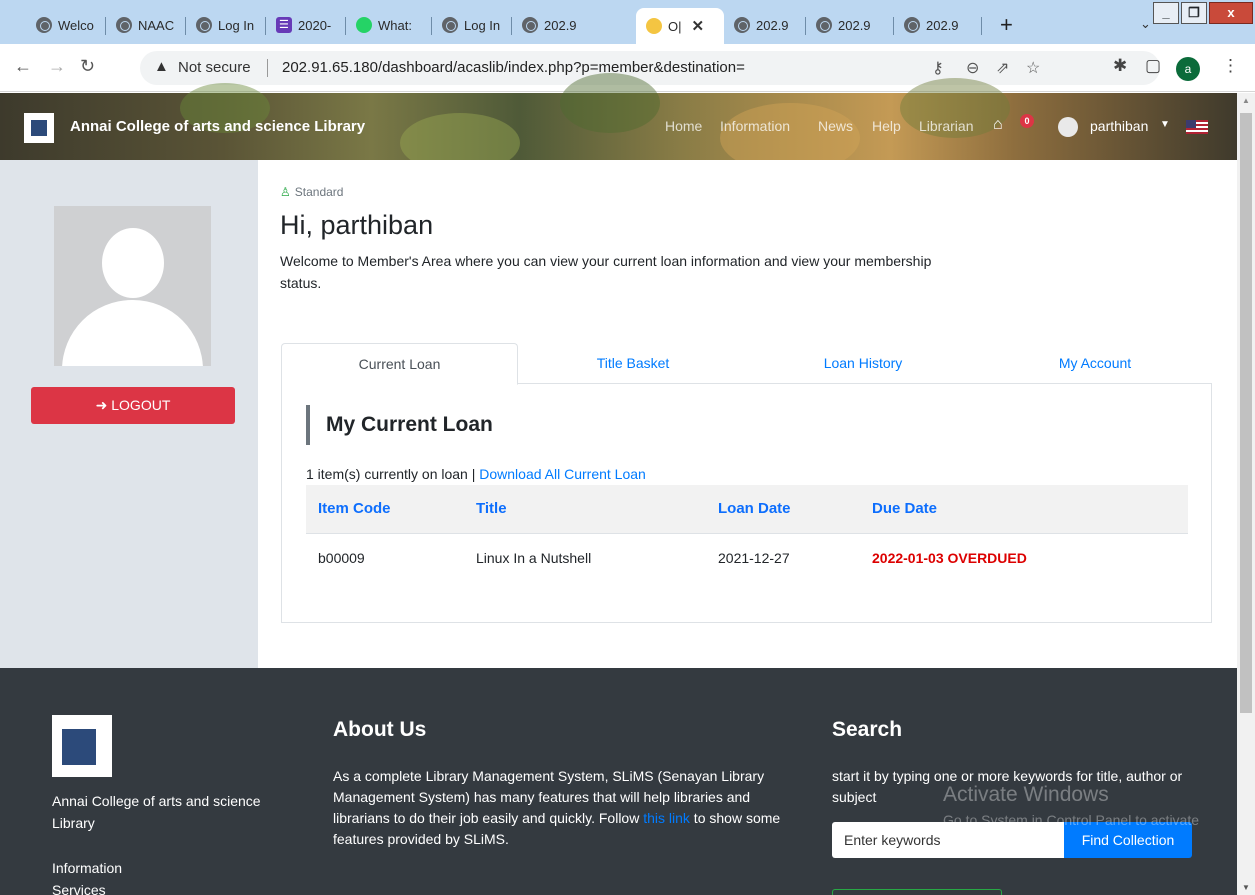  Describe the element at coordinates (683, 126) in the screenshot. I see `nav-home: Home` at that location.